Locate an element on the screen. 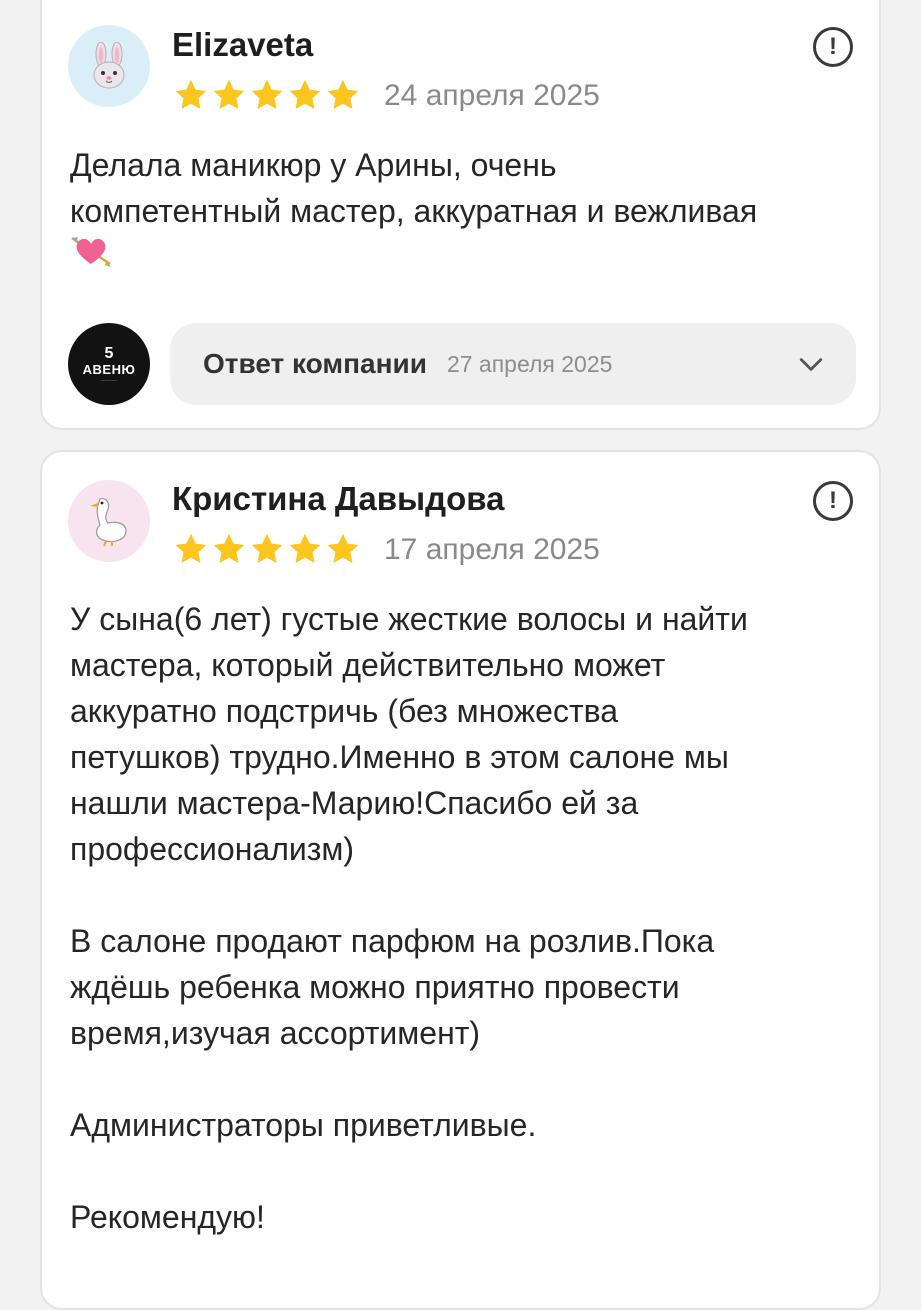  review-date: 24 апреля 2025 is located at coordinates (492, 95).